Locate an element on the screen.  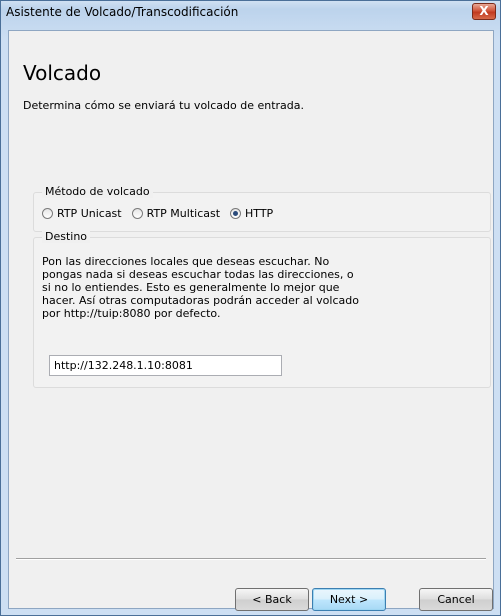
destination-group-legend: Destino is located at coordinates (66, 236).